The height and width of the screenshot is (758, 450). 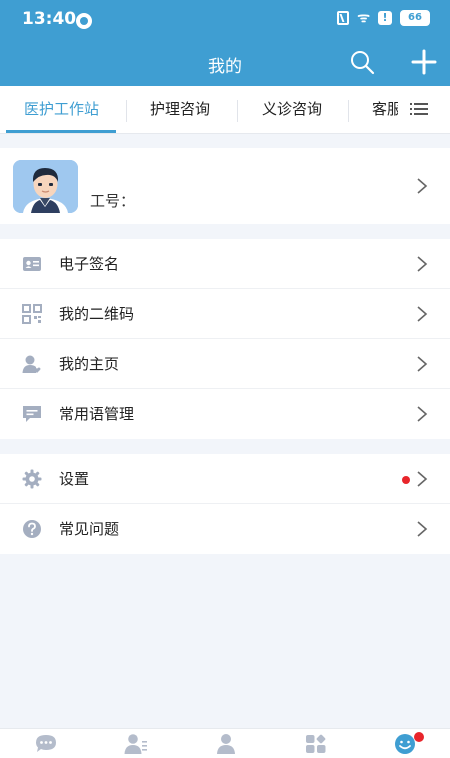 What do you see at coordinates (46, 744) in the screenshot?
I see `chat-icon` at bounding box center [46, 744].